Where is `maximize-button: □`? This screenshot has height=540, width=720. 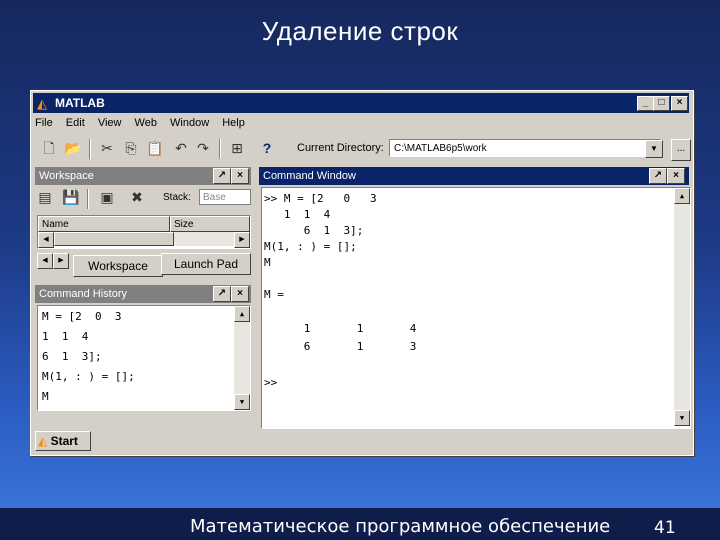
maximize-button: □ is located at coordinates (661, 103).